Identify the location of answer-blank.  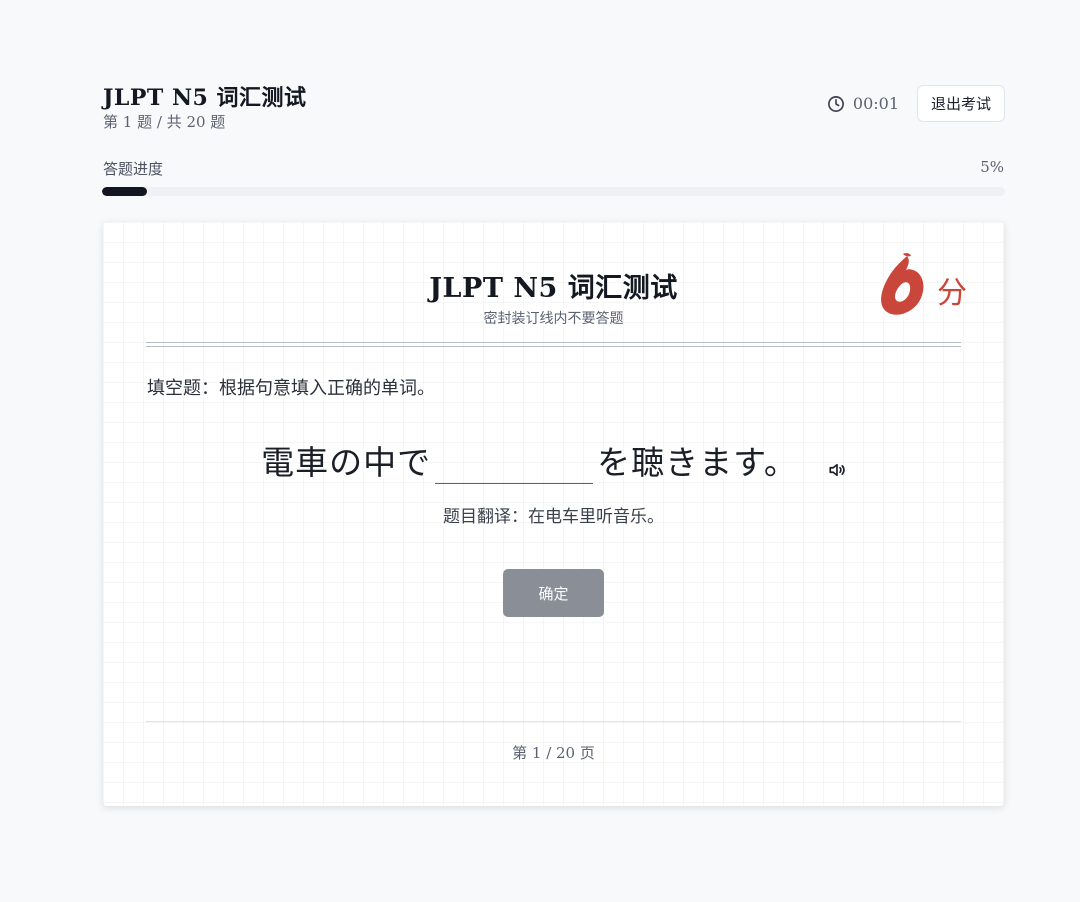
(514, 462).